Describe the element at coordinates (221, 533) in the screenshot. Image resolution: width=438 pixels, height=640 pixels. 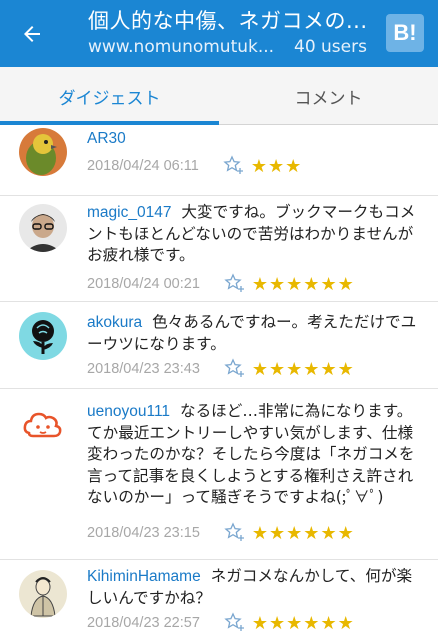
I see `comment-meta: 2018/04/23 23:15 ★★★★★★` at that location.